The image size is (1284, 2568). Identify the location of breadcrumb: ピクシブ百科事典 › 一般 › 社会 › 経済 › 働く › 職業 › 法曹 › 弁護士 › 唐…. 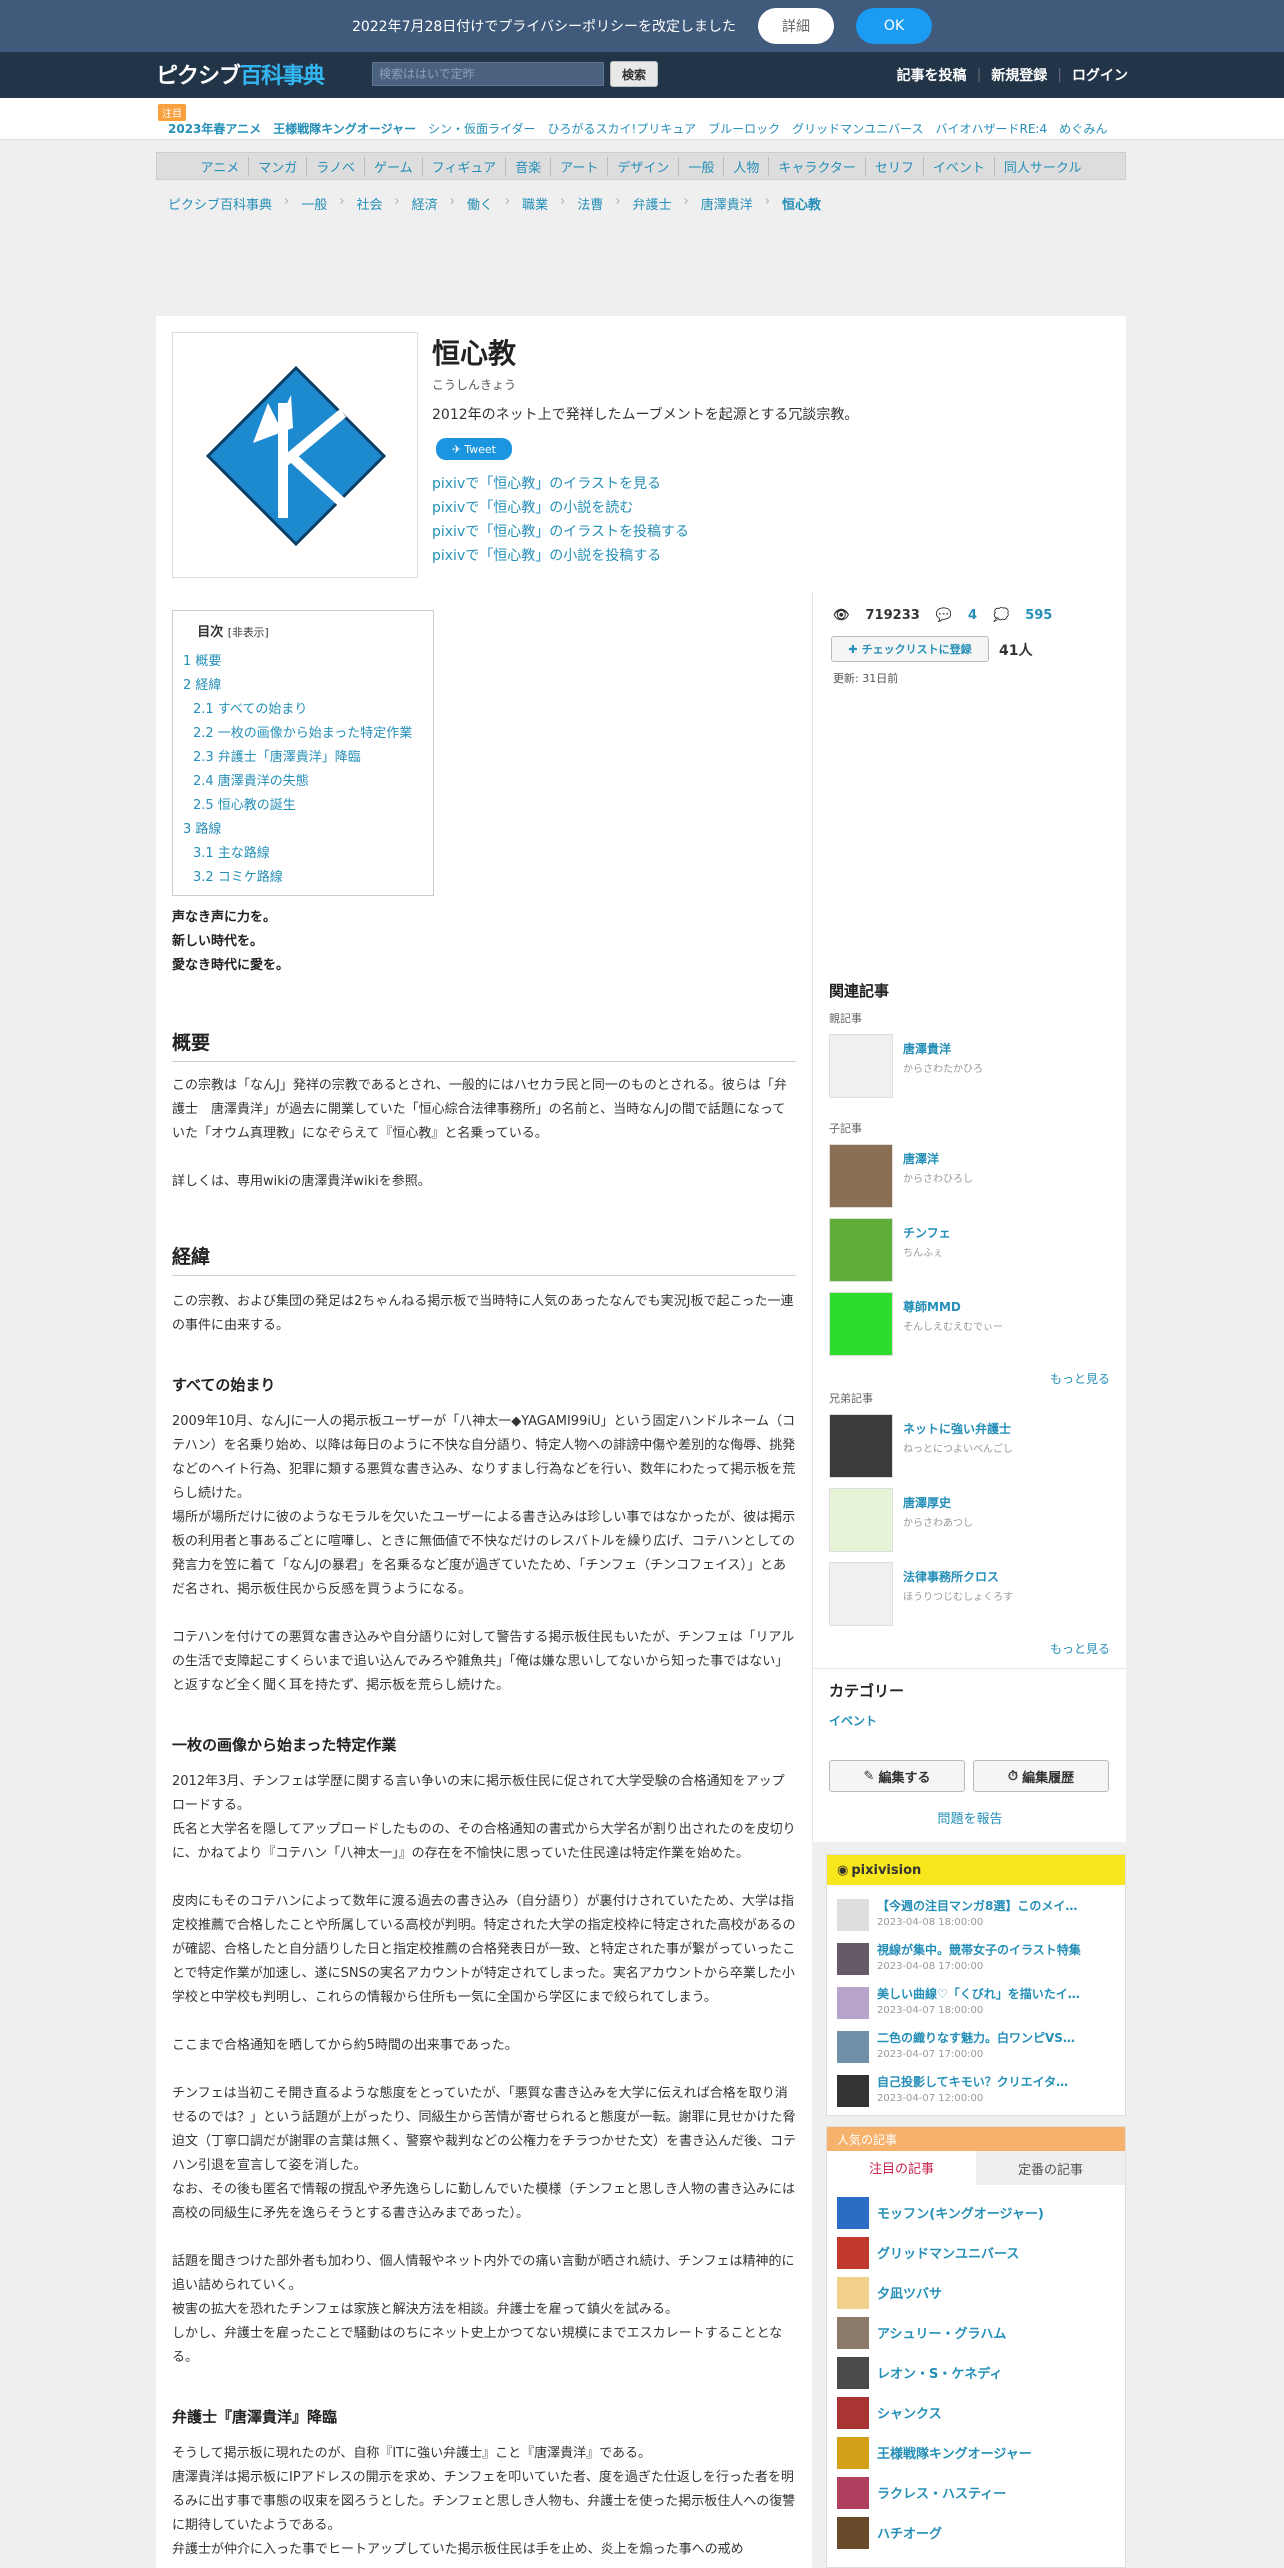
(494, 203).